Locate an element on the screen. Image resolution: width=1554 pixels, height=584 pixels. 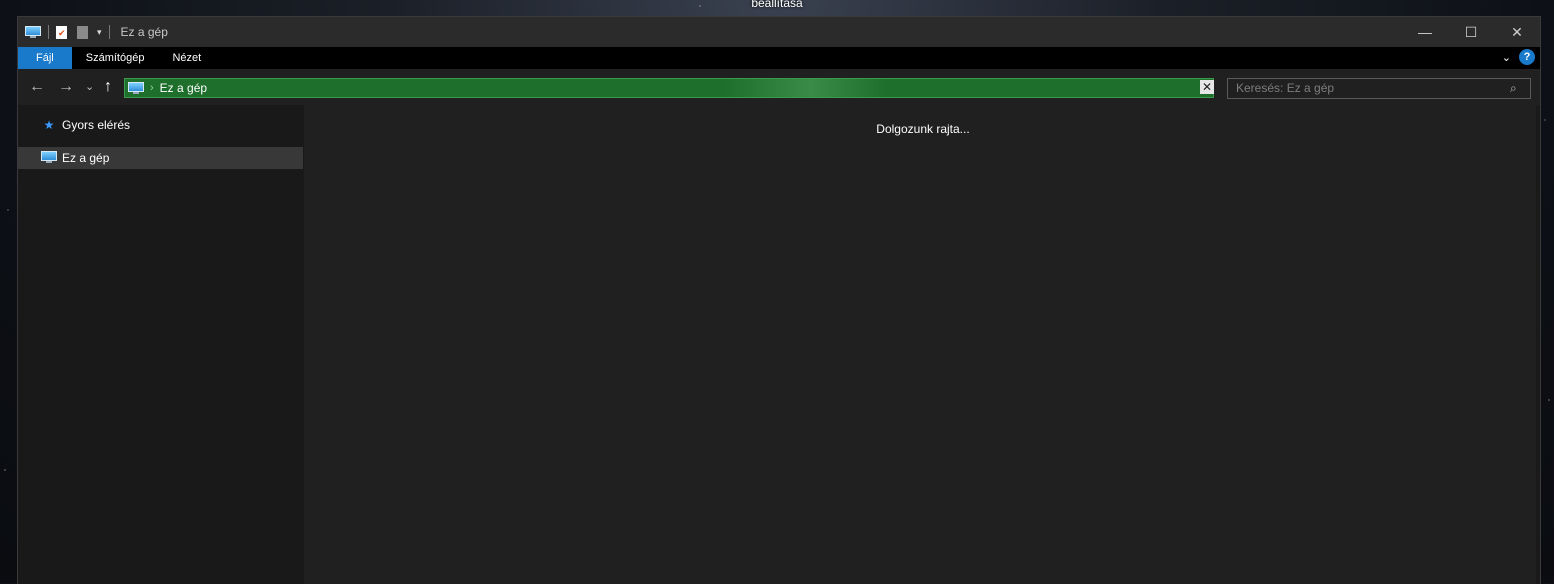
ribbon-tabs: Fájl Számítógép Nézet ⌄ ? is located at coordinates (779, 58).